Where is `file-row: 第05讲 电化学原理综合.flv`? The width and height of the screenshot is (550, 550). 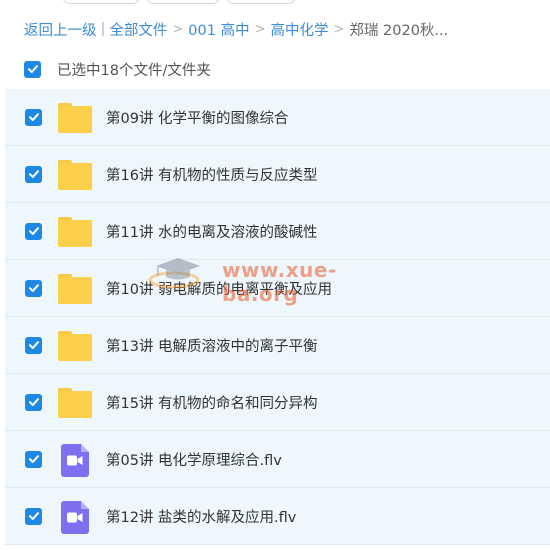 file-row: 第05讲 电化学原理综合.flv is located at coordinates (277, 459).